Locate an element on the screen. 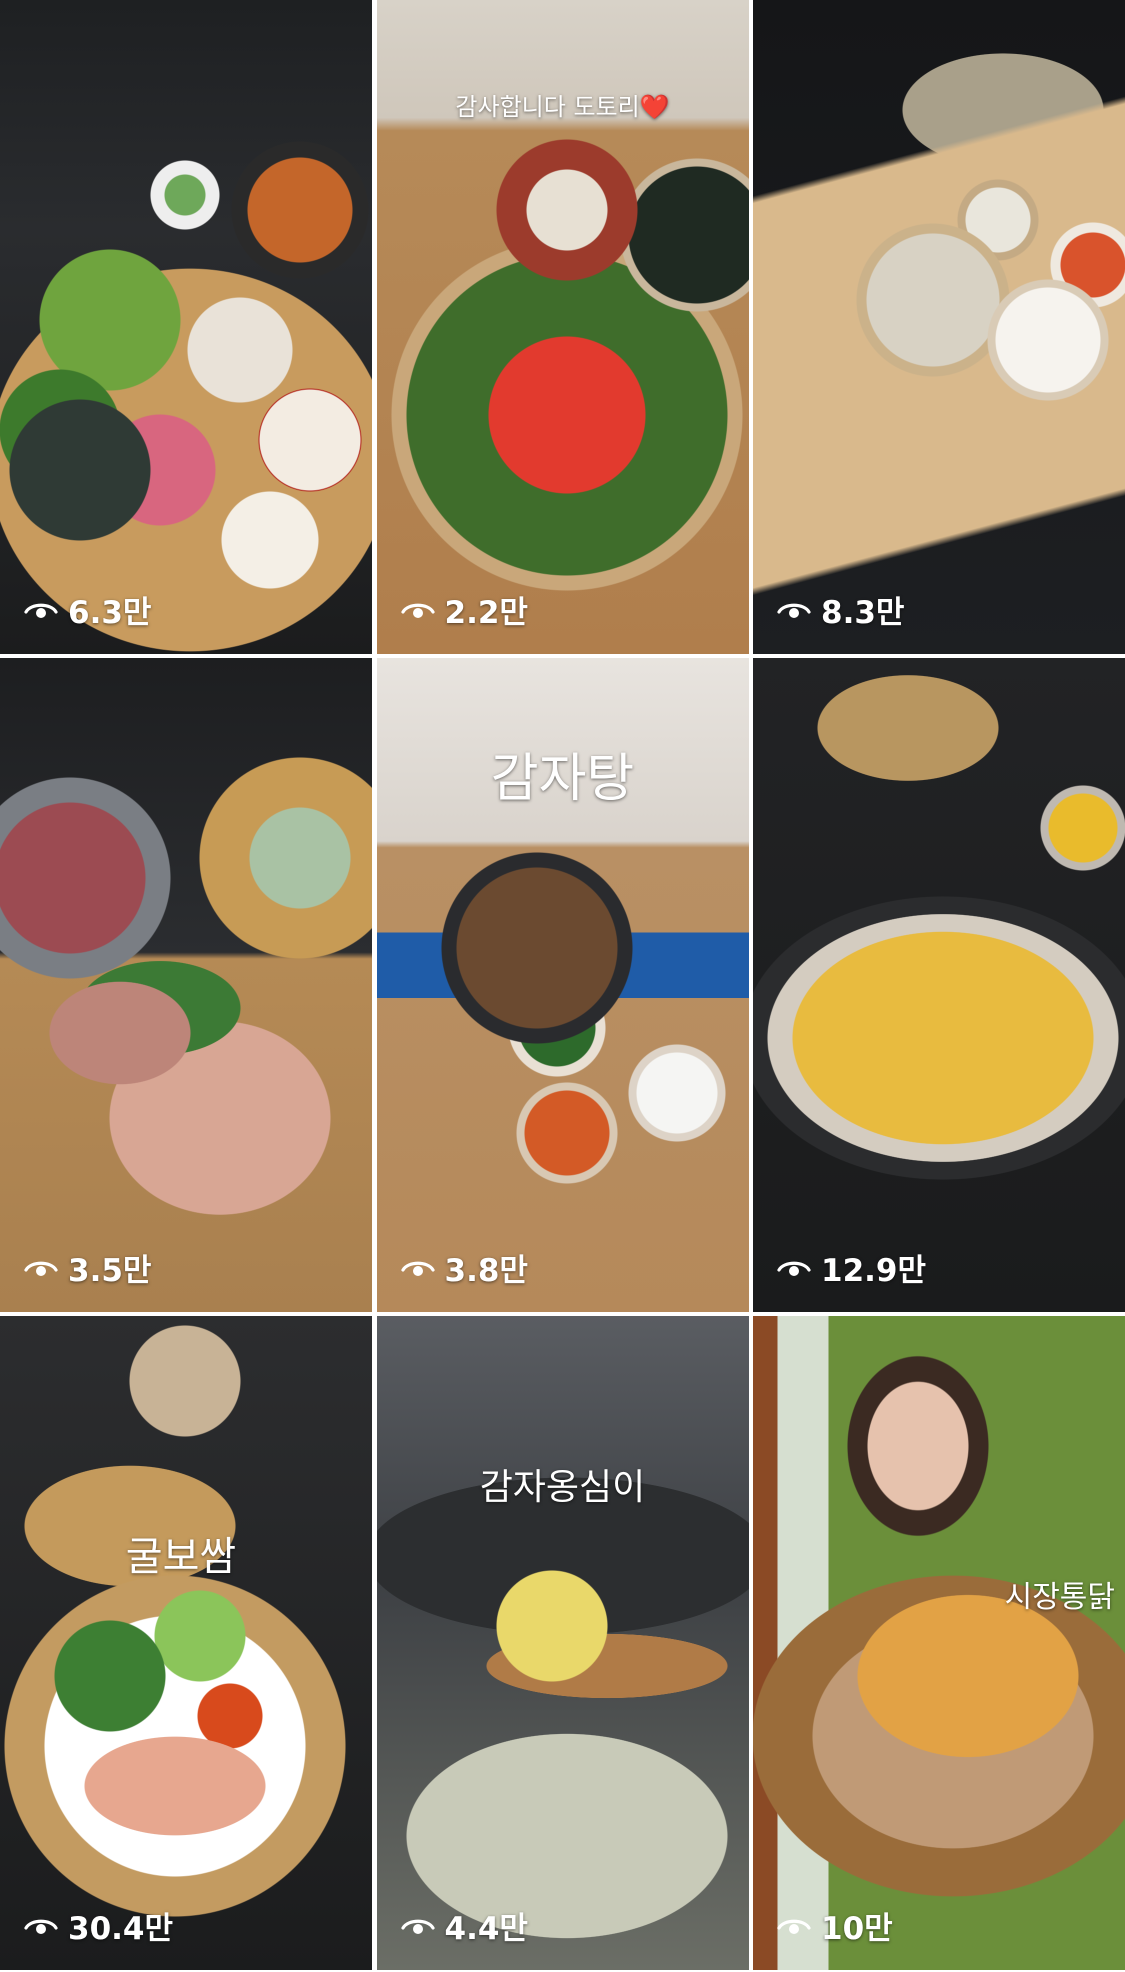 This screenshot has width=1125, height=1972. reel-tile: 감자옹심이 4.4만 is located at coordinates (562, 1643).